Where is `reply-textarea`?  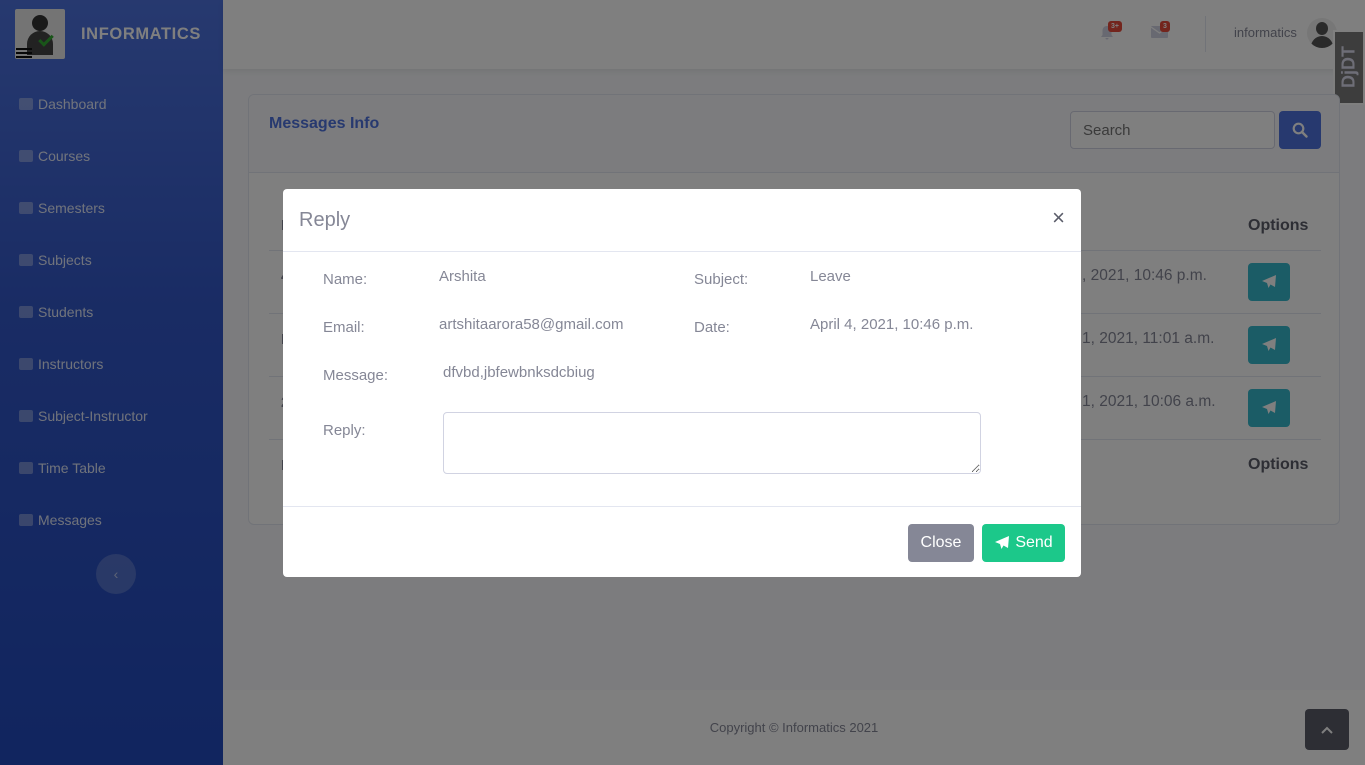
reply-textarea is located at coordinates (712, 443).